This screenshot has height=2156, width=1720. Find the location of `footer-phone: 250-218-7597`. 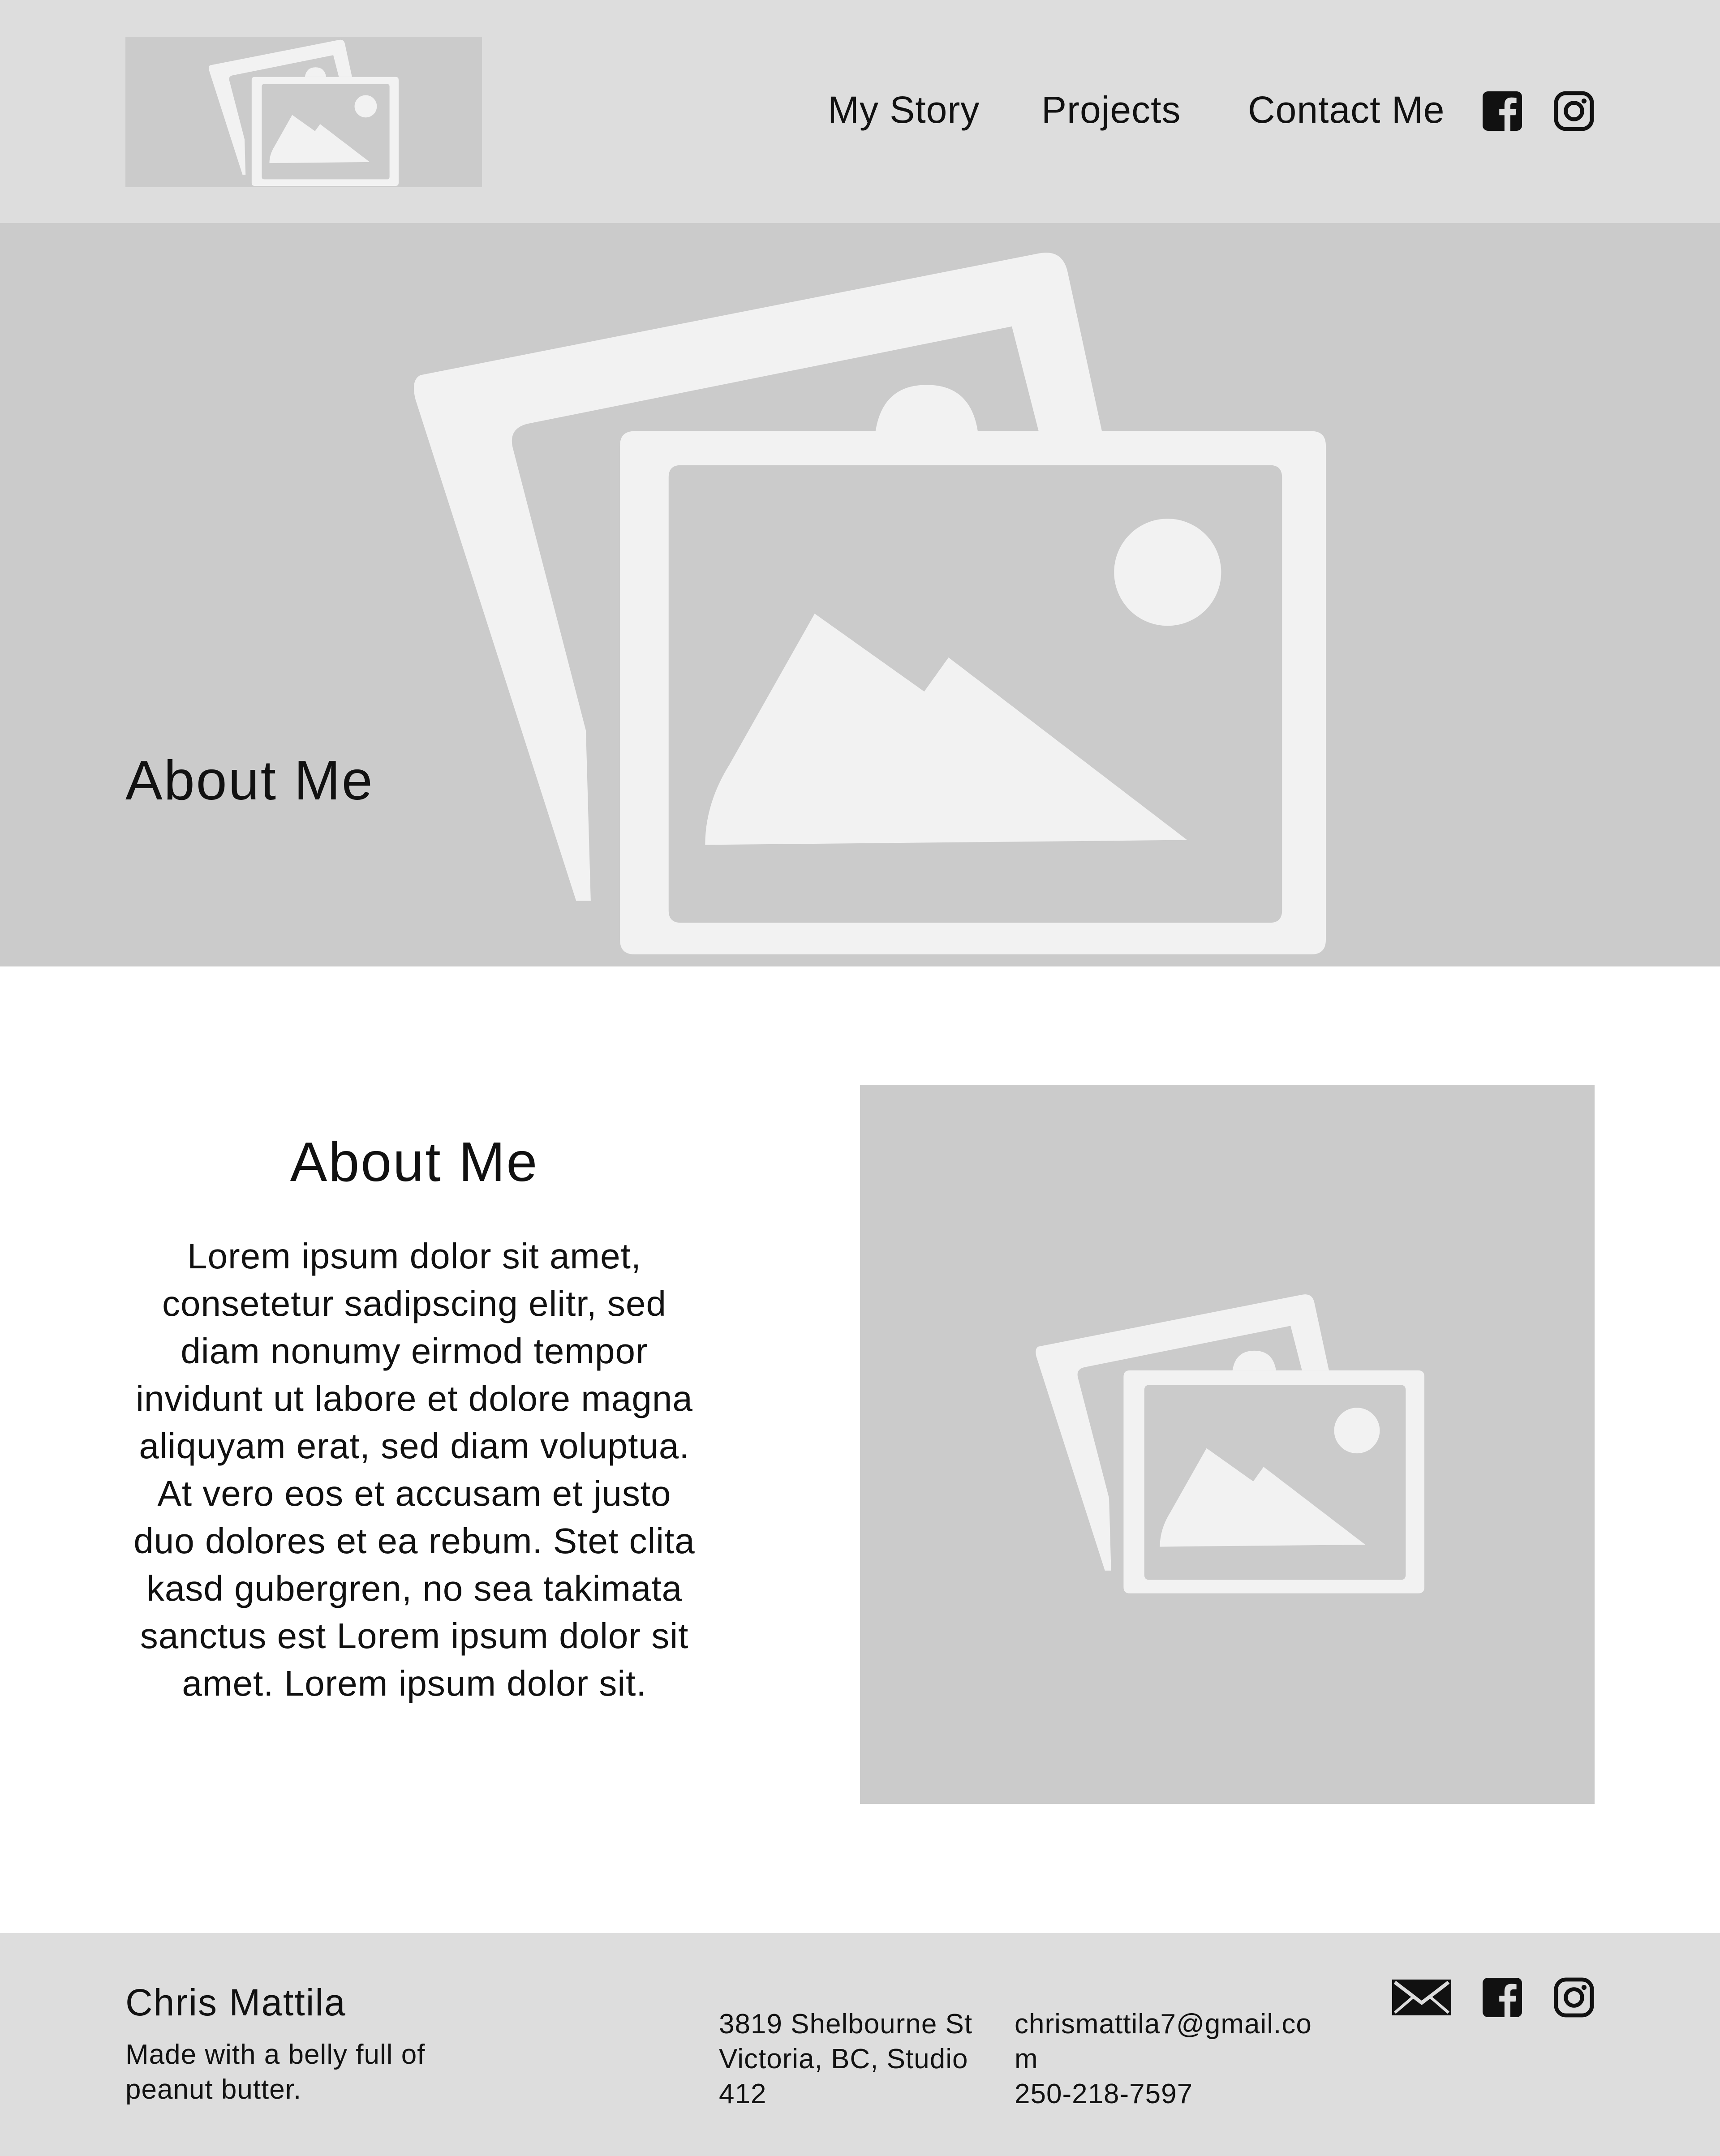

footer-phone: 250-218-7597 is located at coordinates (1171, 2094).